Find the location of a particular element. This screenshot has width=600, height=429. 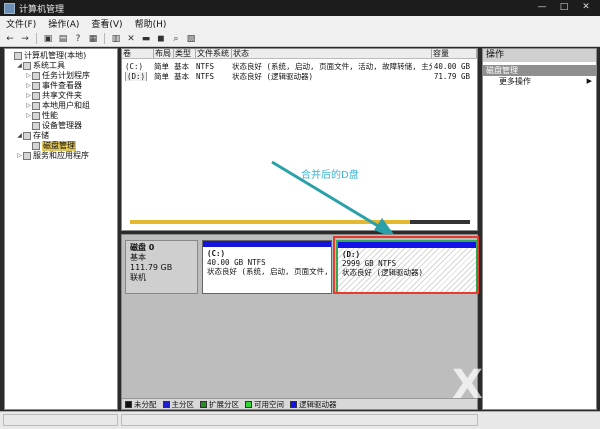

tree-item: ▷ 本地用户和组 is located at coordinates (61, 106).